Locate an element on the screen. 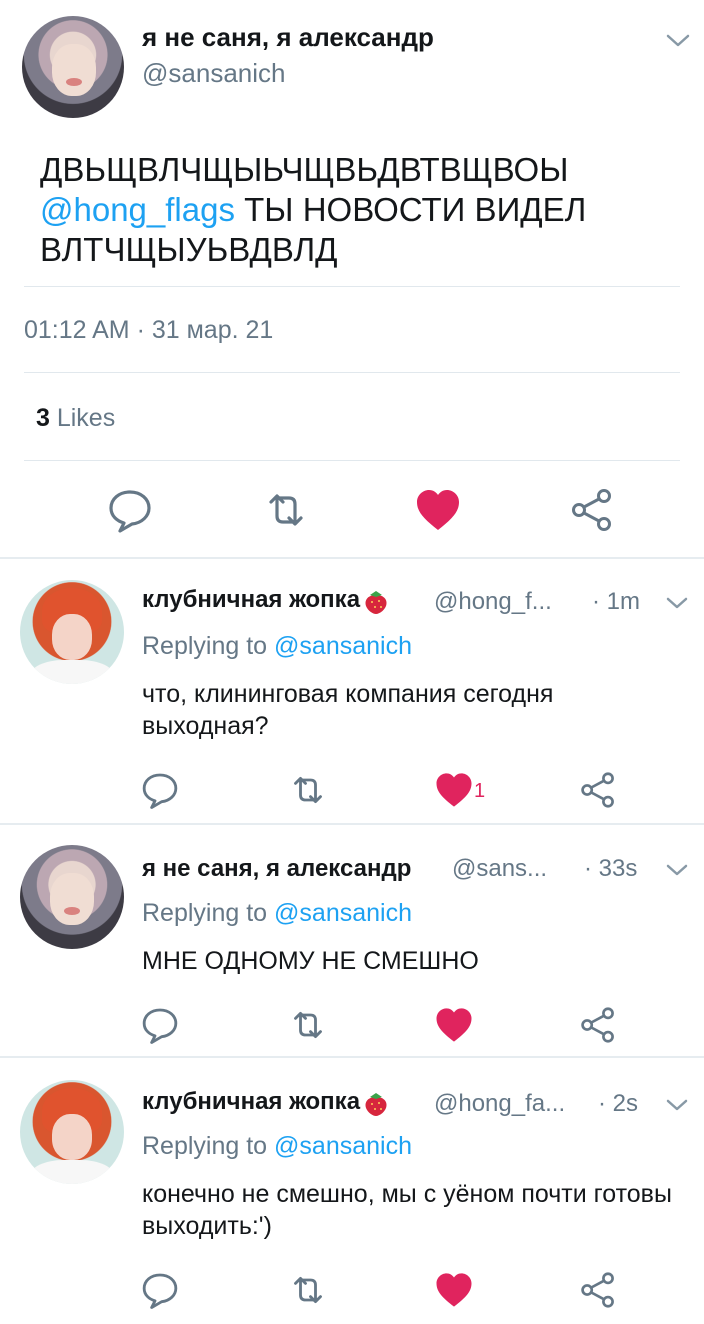 This screenshot has height=1324, width=704. likes-number: 3 is located at coordinates (43, 418).